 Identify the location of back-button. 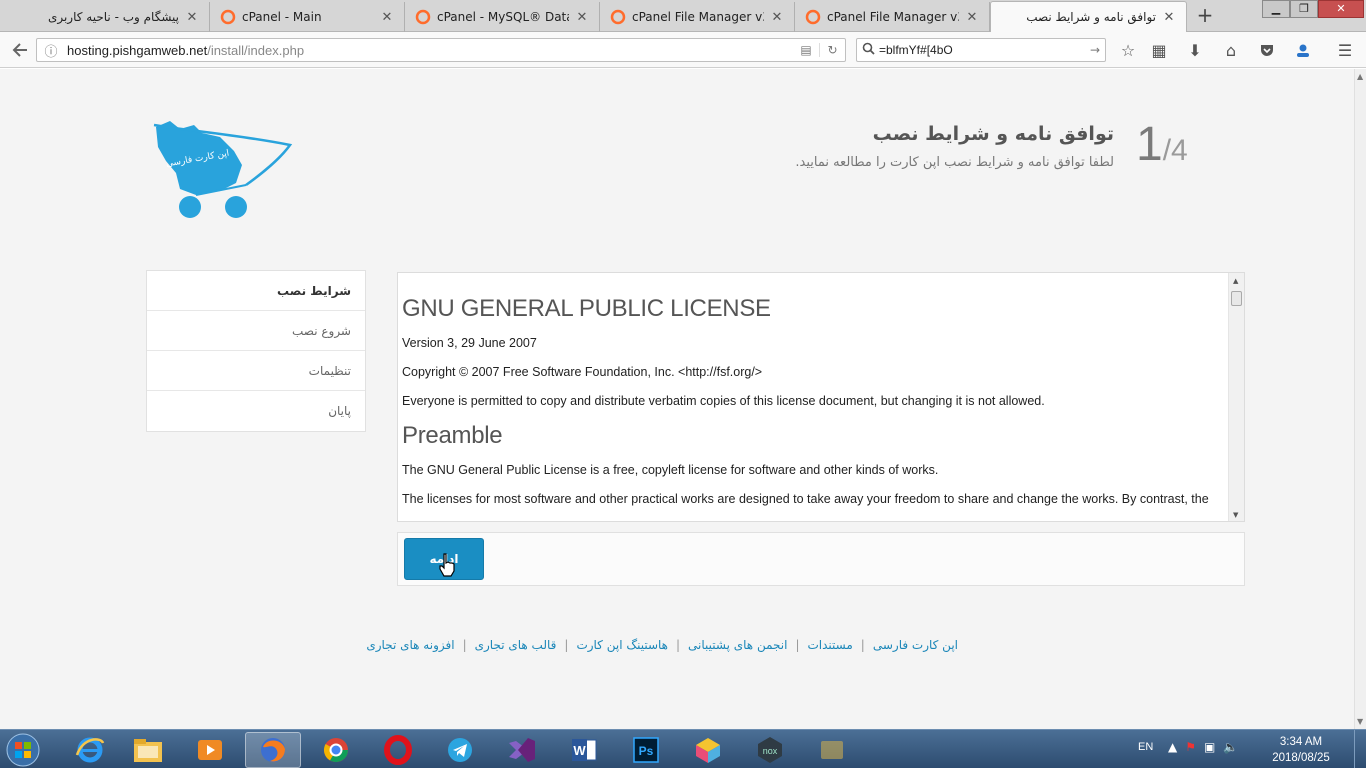
(20, 50).